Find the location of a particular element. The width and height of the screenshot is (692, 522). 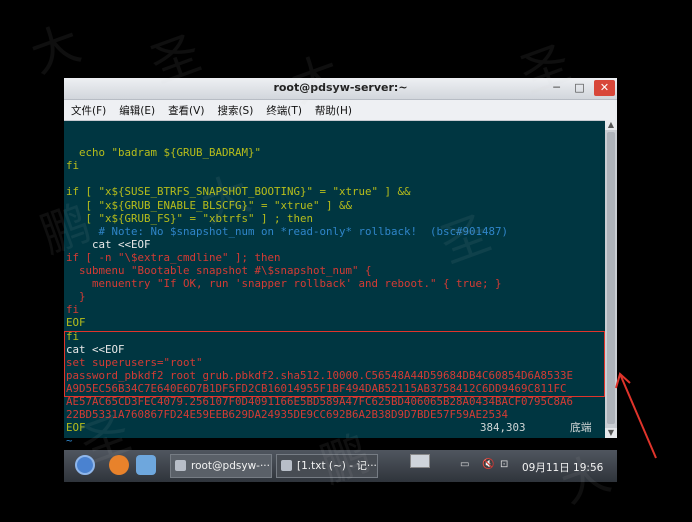

terminal-line: ~ is located at coordinates (69, 441).